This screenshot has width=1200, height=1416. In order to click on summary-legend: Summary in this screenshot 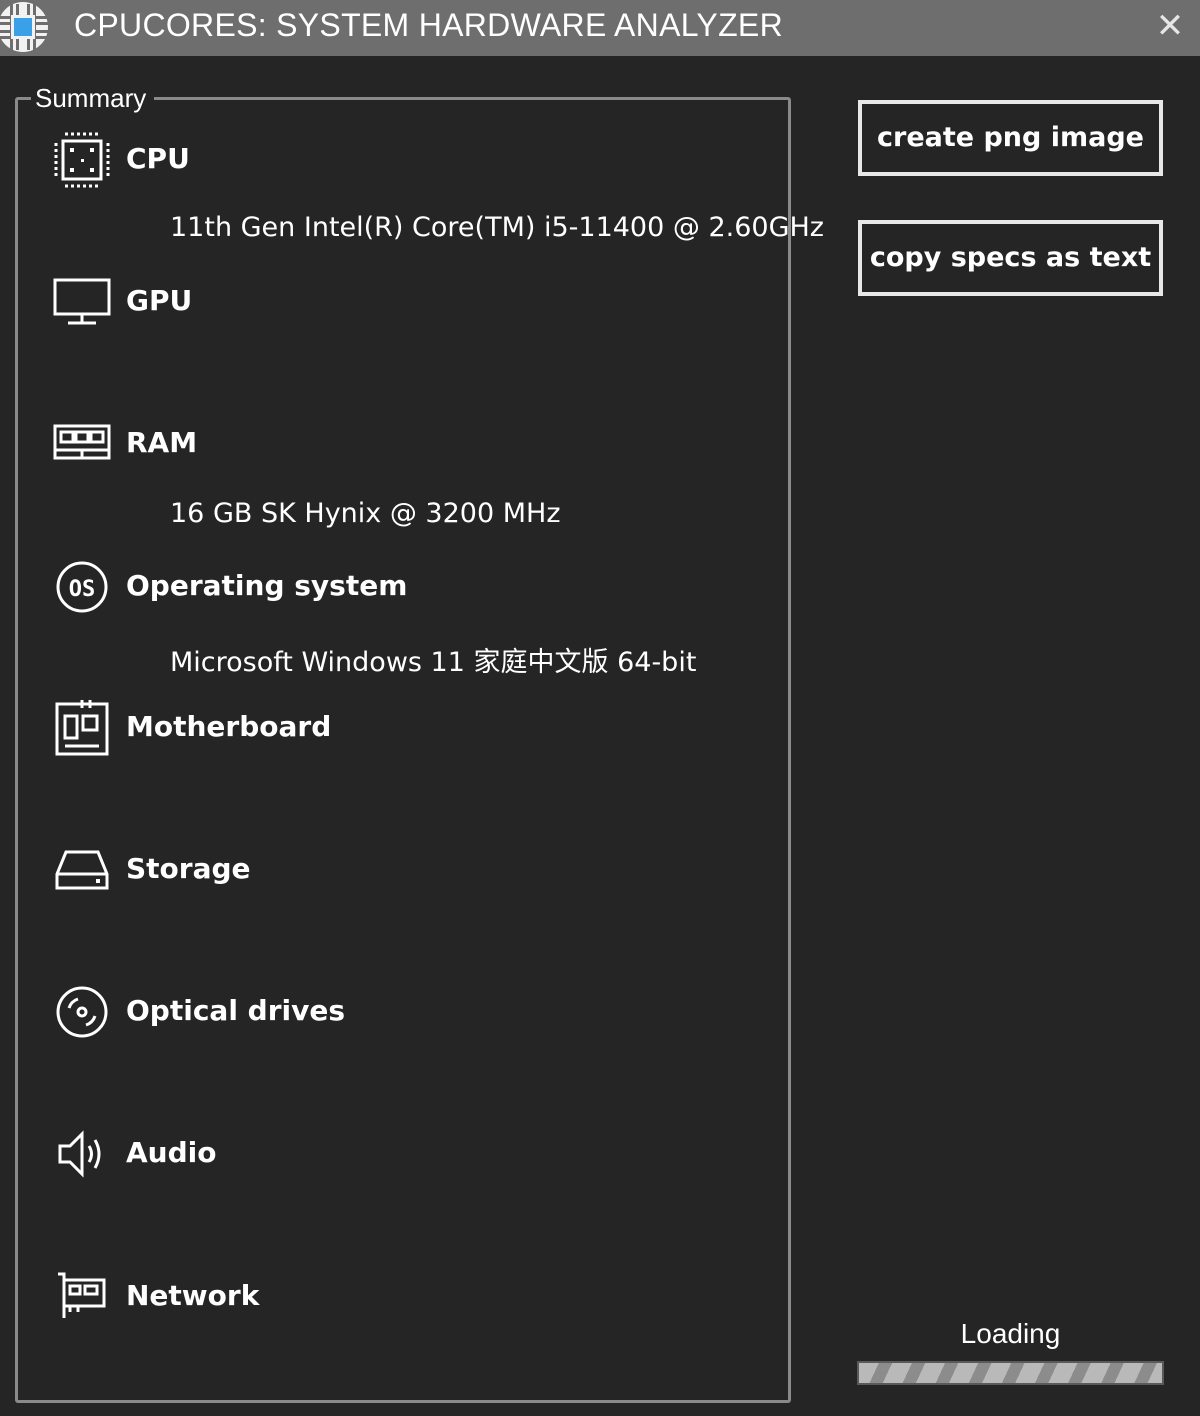, I will do `click(93, 98)`.